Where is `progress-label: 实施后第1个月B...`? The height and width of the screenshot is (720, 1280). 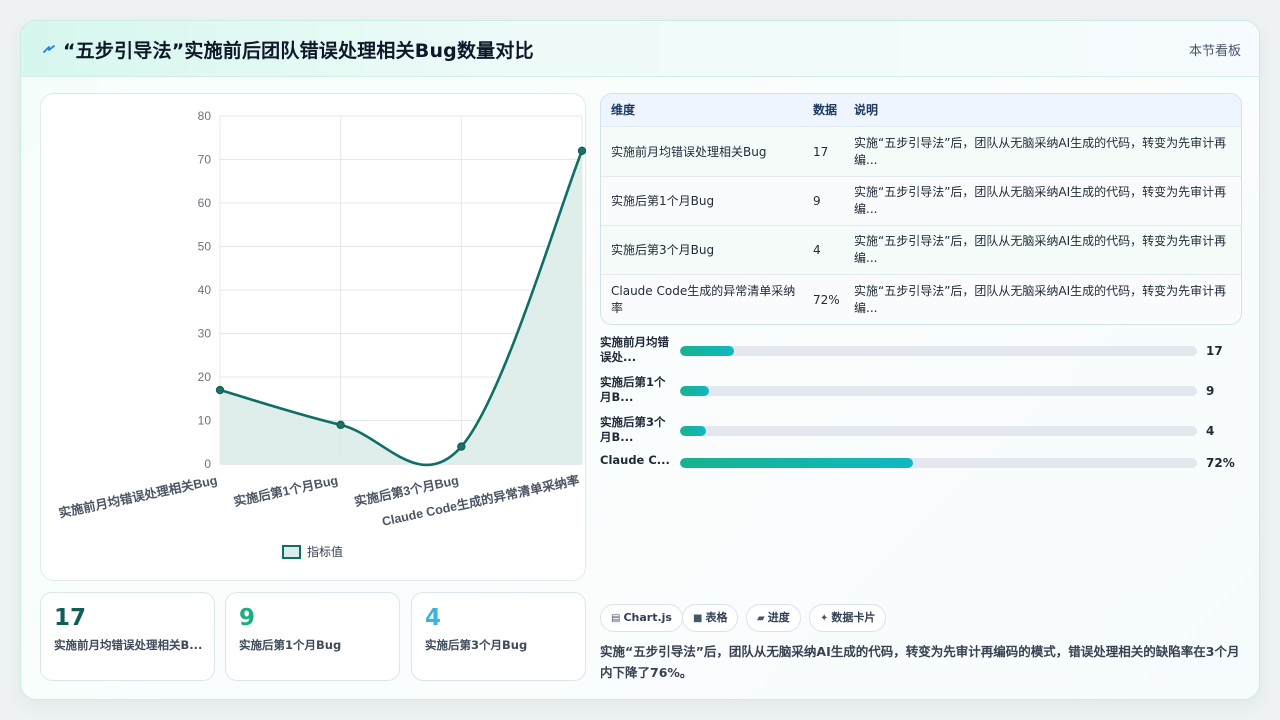
progress-label: 实施后第1个月B... is located at coordinates (633, 389).